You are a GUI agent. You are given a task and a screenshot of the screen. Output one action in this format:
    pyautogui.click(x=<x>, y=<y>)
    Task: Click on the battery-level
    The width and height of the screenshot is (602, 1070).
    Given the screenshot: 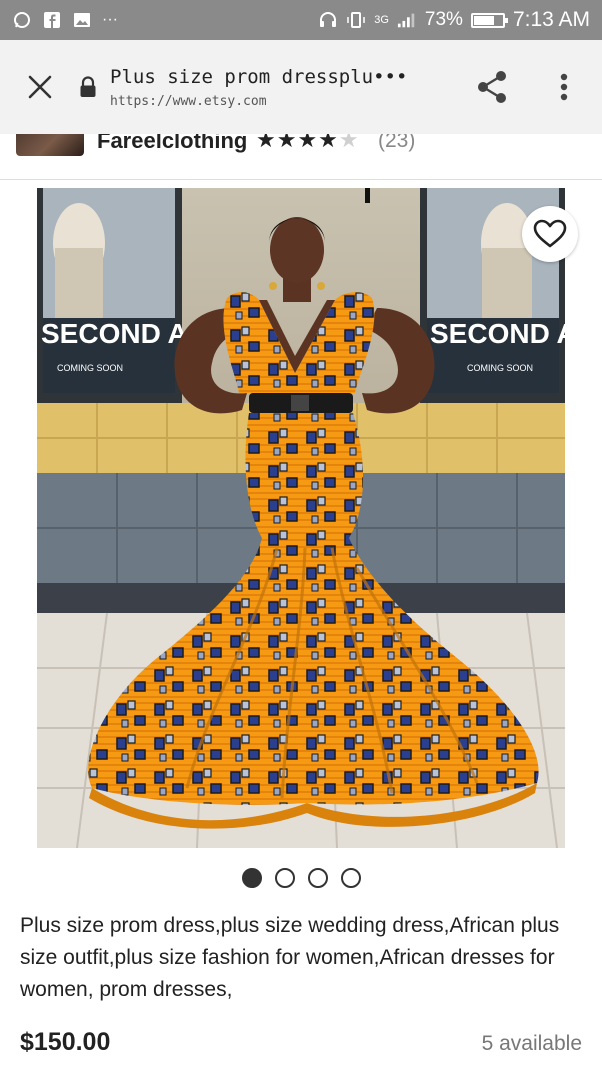 What is the action you would take?
    pyautogui.click(x=484, y=20)
    